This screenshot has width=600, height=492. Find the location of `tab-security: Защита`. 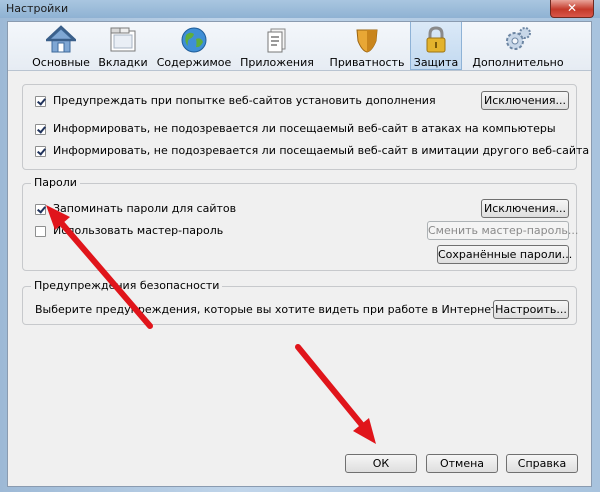

tab-security: Защита is located at coordinates (436, 46).